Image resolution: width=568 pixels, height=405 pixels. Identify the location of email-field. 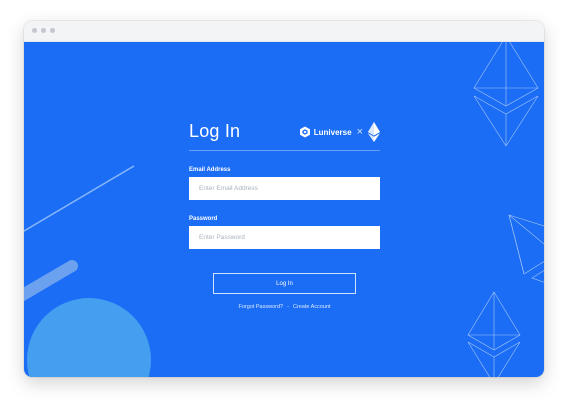
(284, 188).